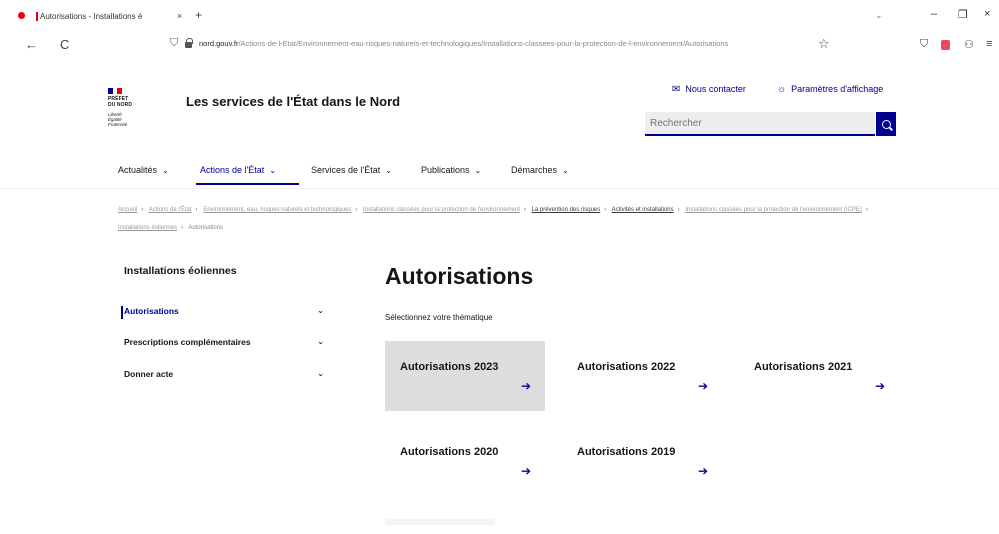  Describe the element at coordinates (64, 44) in the screenshot. I see `reload-button: C` at that location.